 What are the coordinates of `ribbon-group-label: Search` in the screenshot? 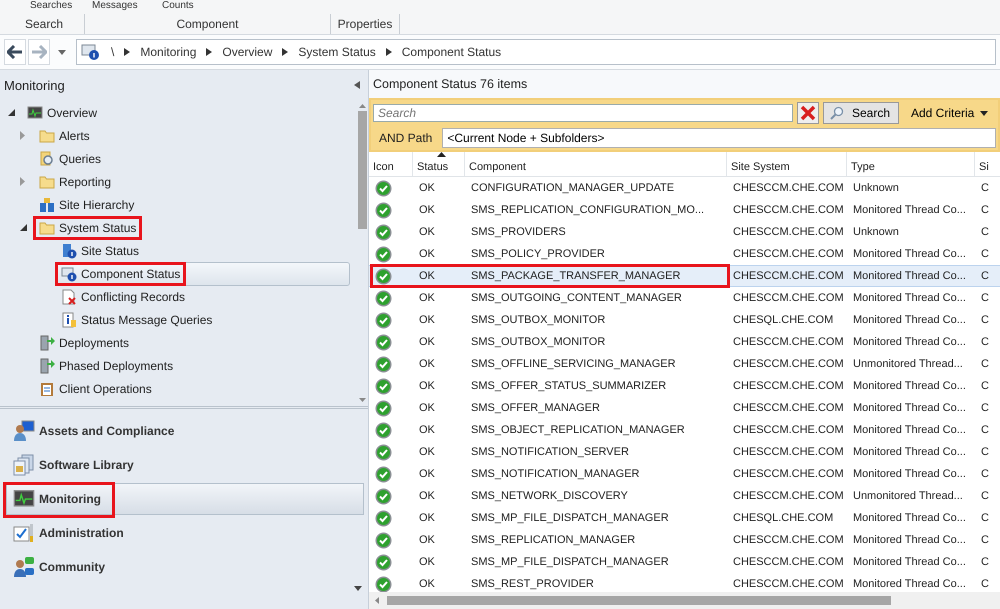 It's located at (44, 24).